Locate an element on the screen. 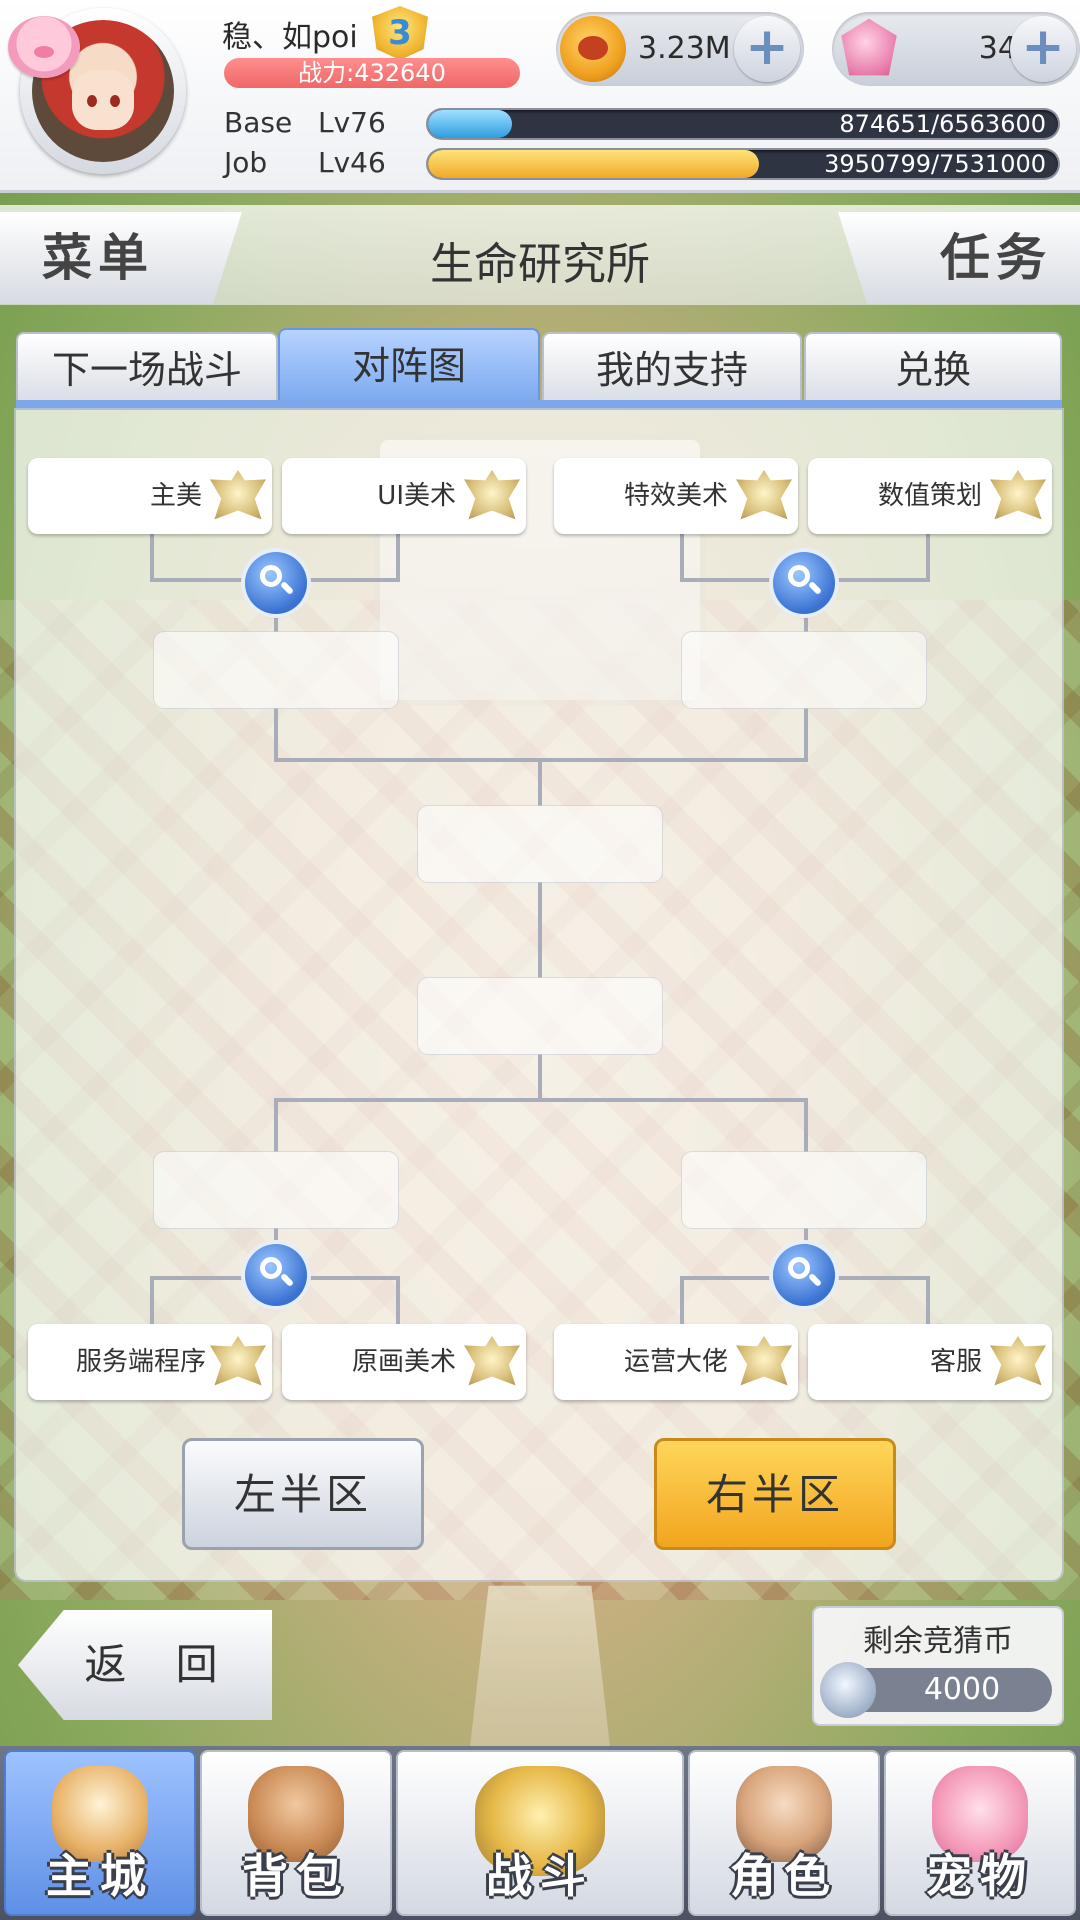  team-name: 数值策划 is located at coordinates (929, 496).